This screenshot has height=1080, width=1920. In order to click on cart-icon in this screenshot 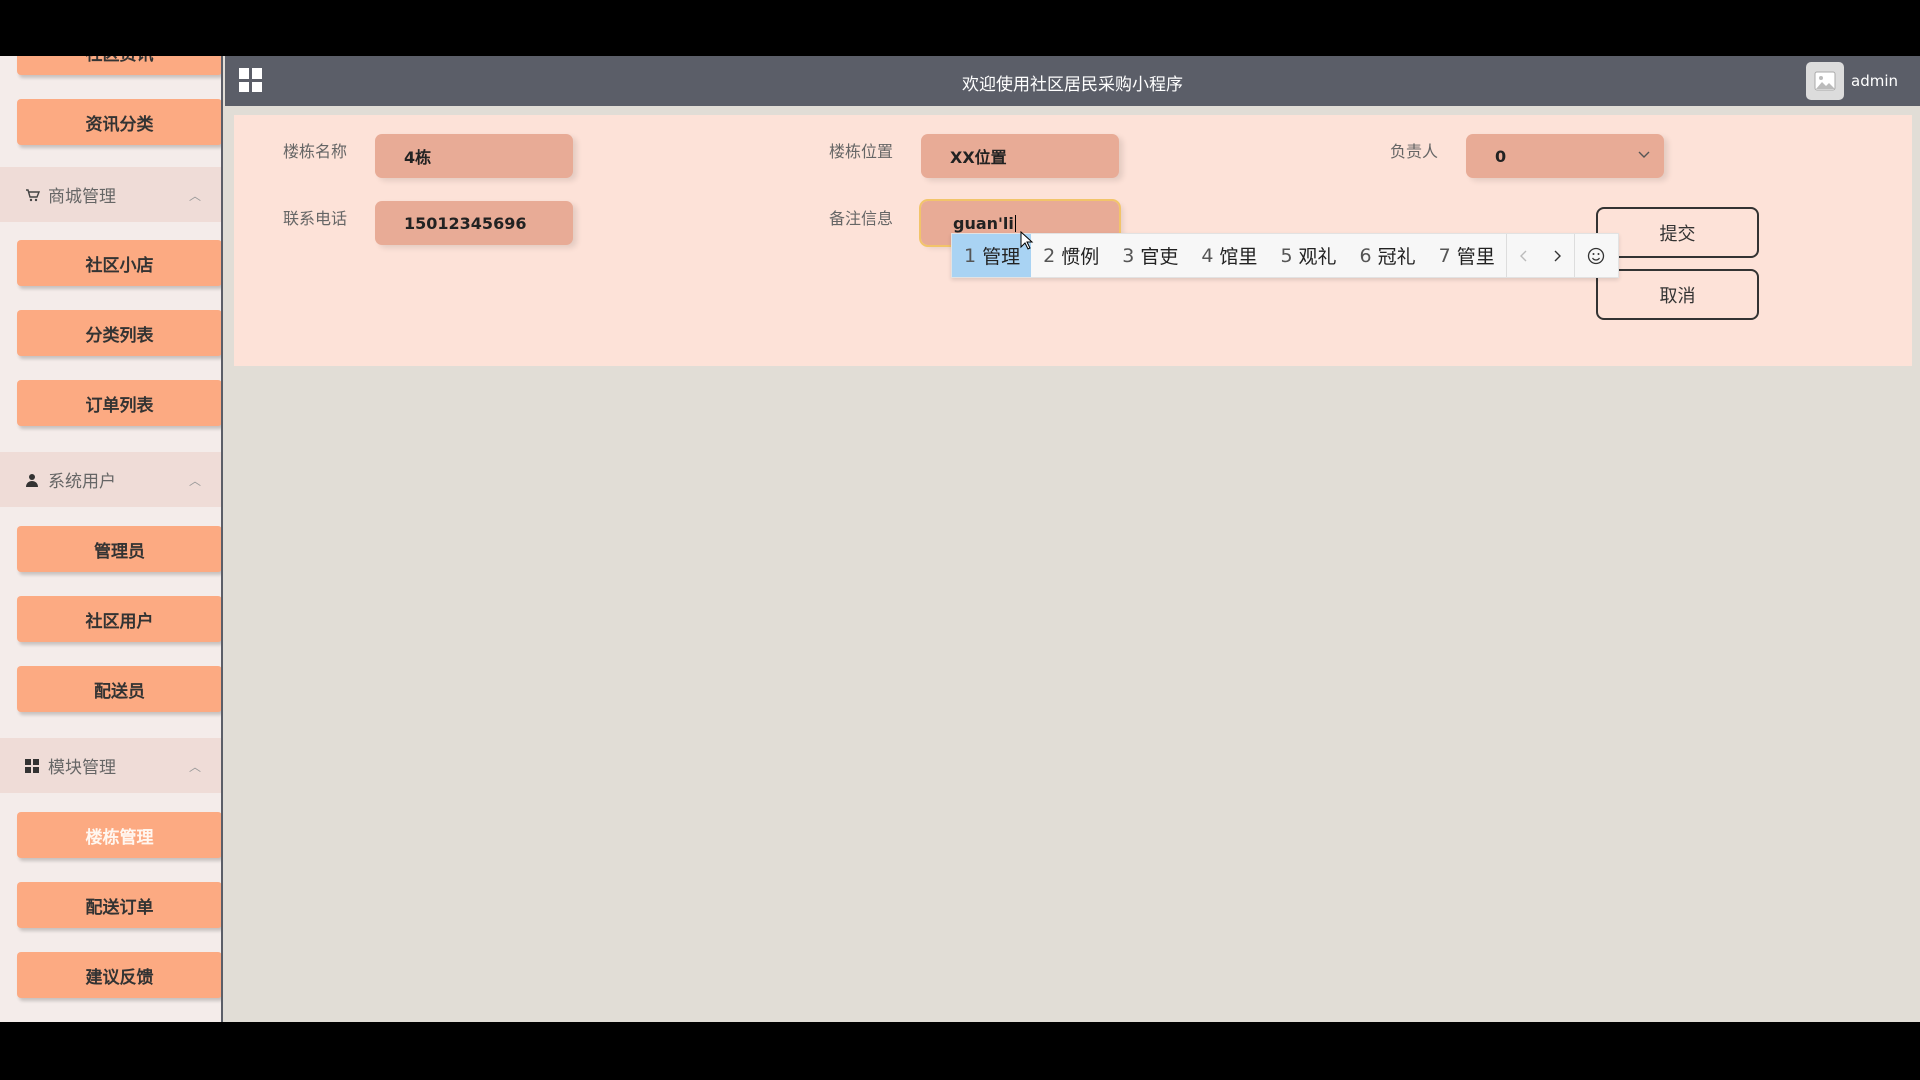, I will do `click(32, 195)`.